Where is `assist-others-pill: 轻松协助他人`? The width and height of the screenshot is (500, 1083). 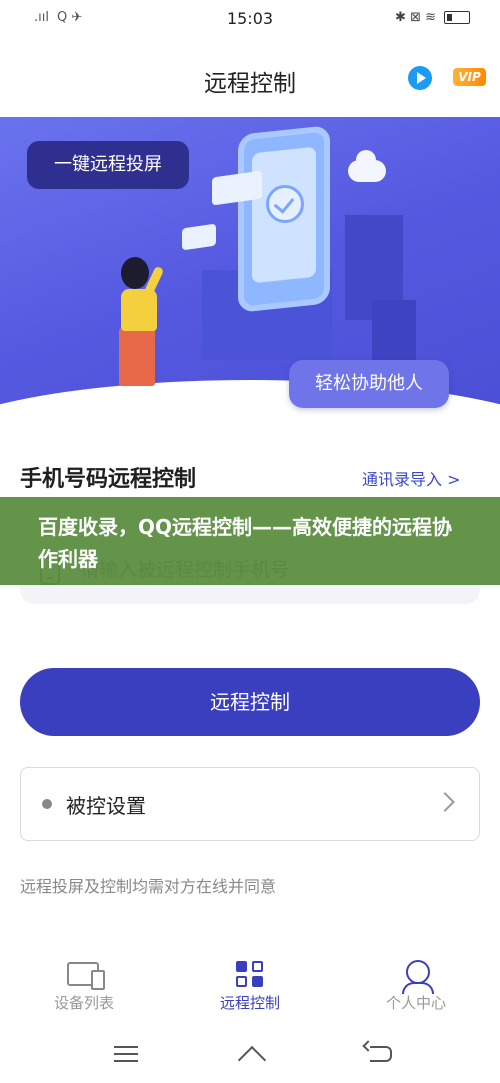
assist-others-pill: 轻松协助他人 is located at coordinates (369, 384).